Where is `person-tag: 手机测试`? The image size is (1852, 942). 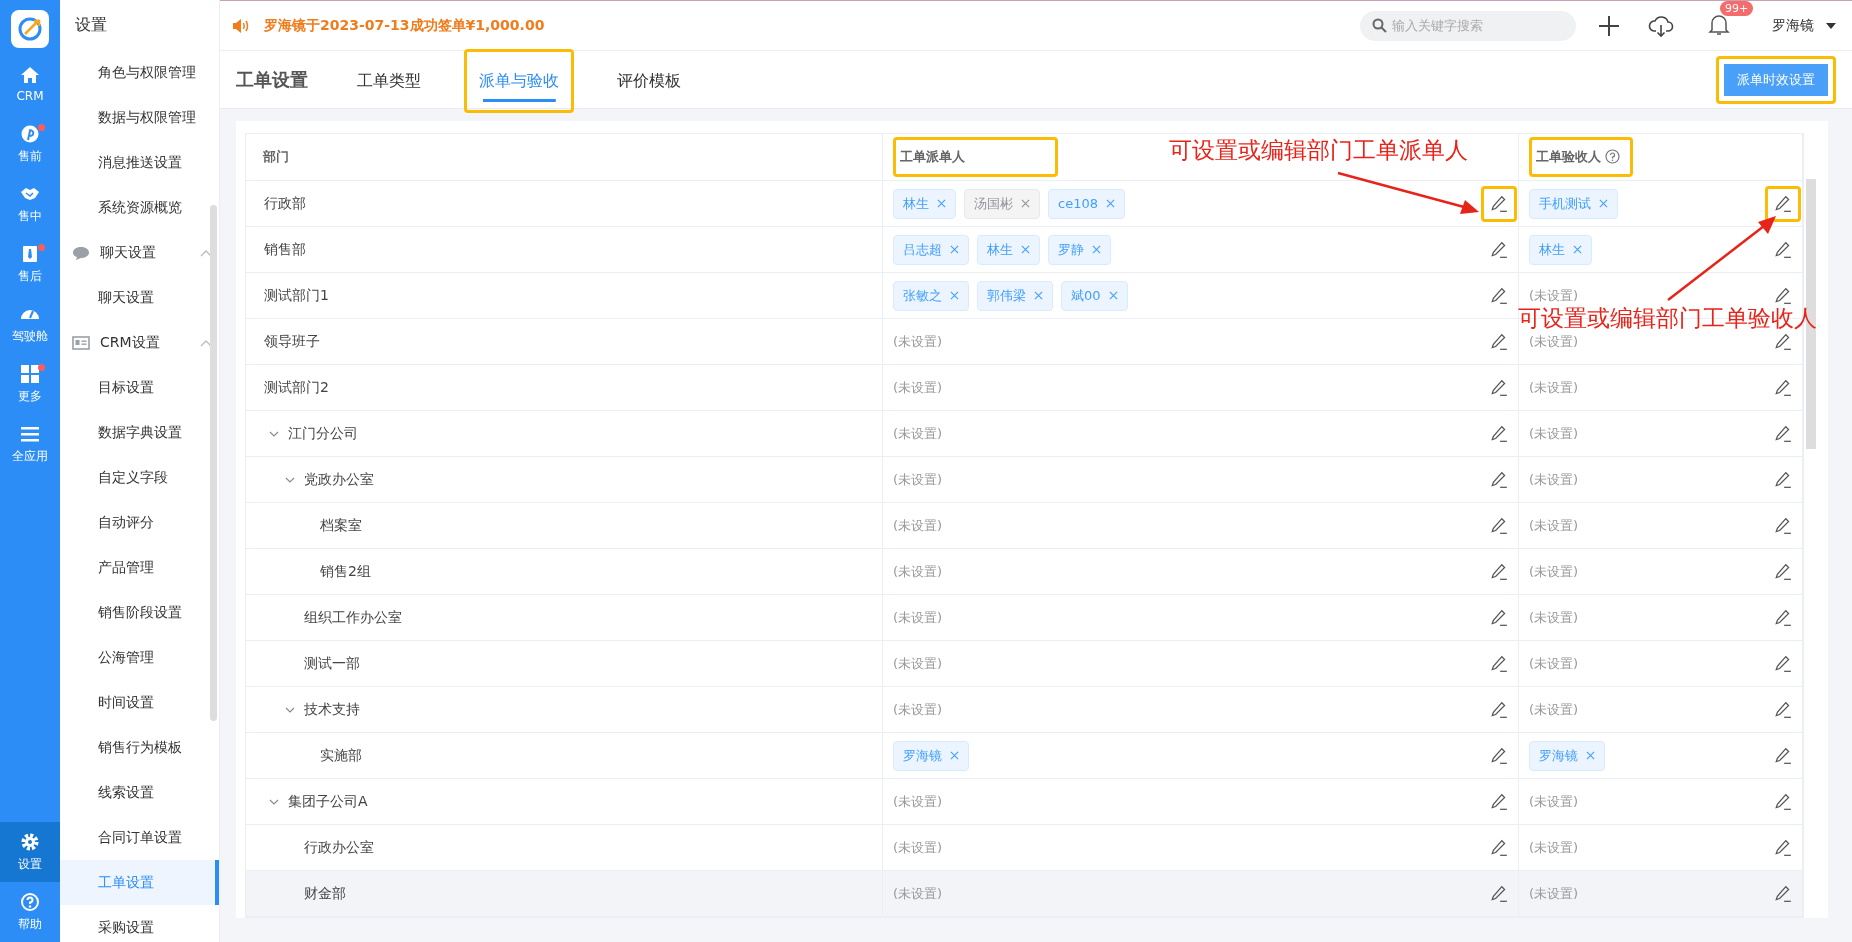
person-tag: 手机测试 is located at coordinates (1573, 203).